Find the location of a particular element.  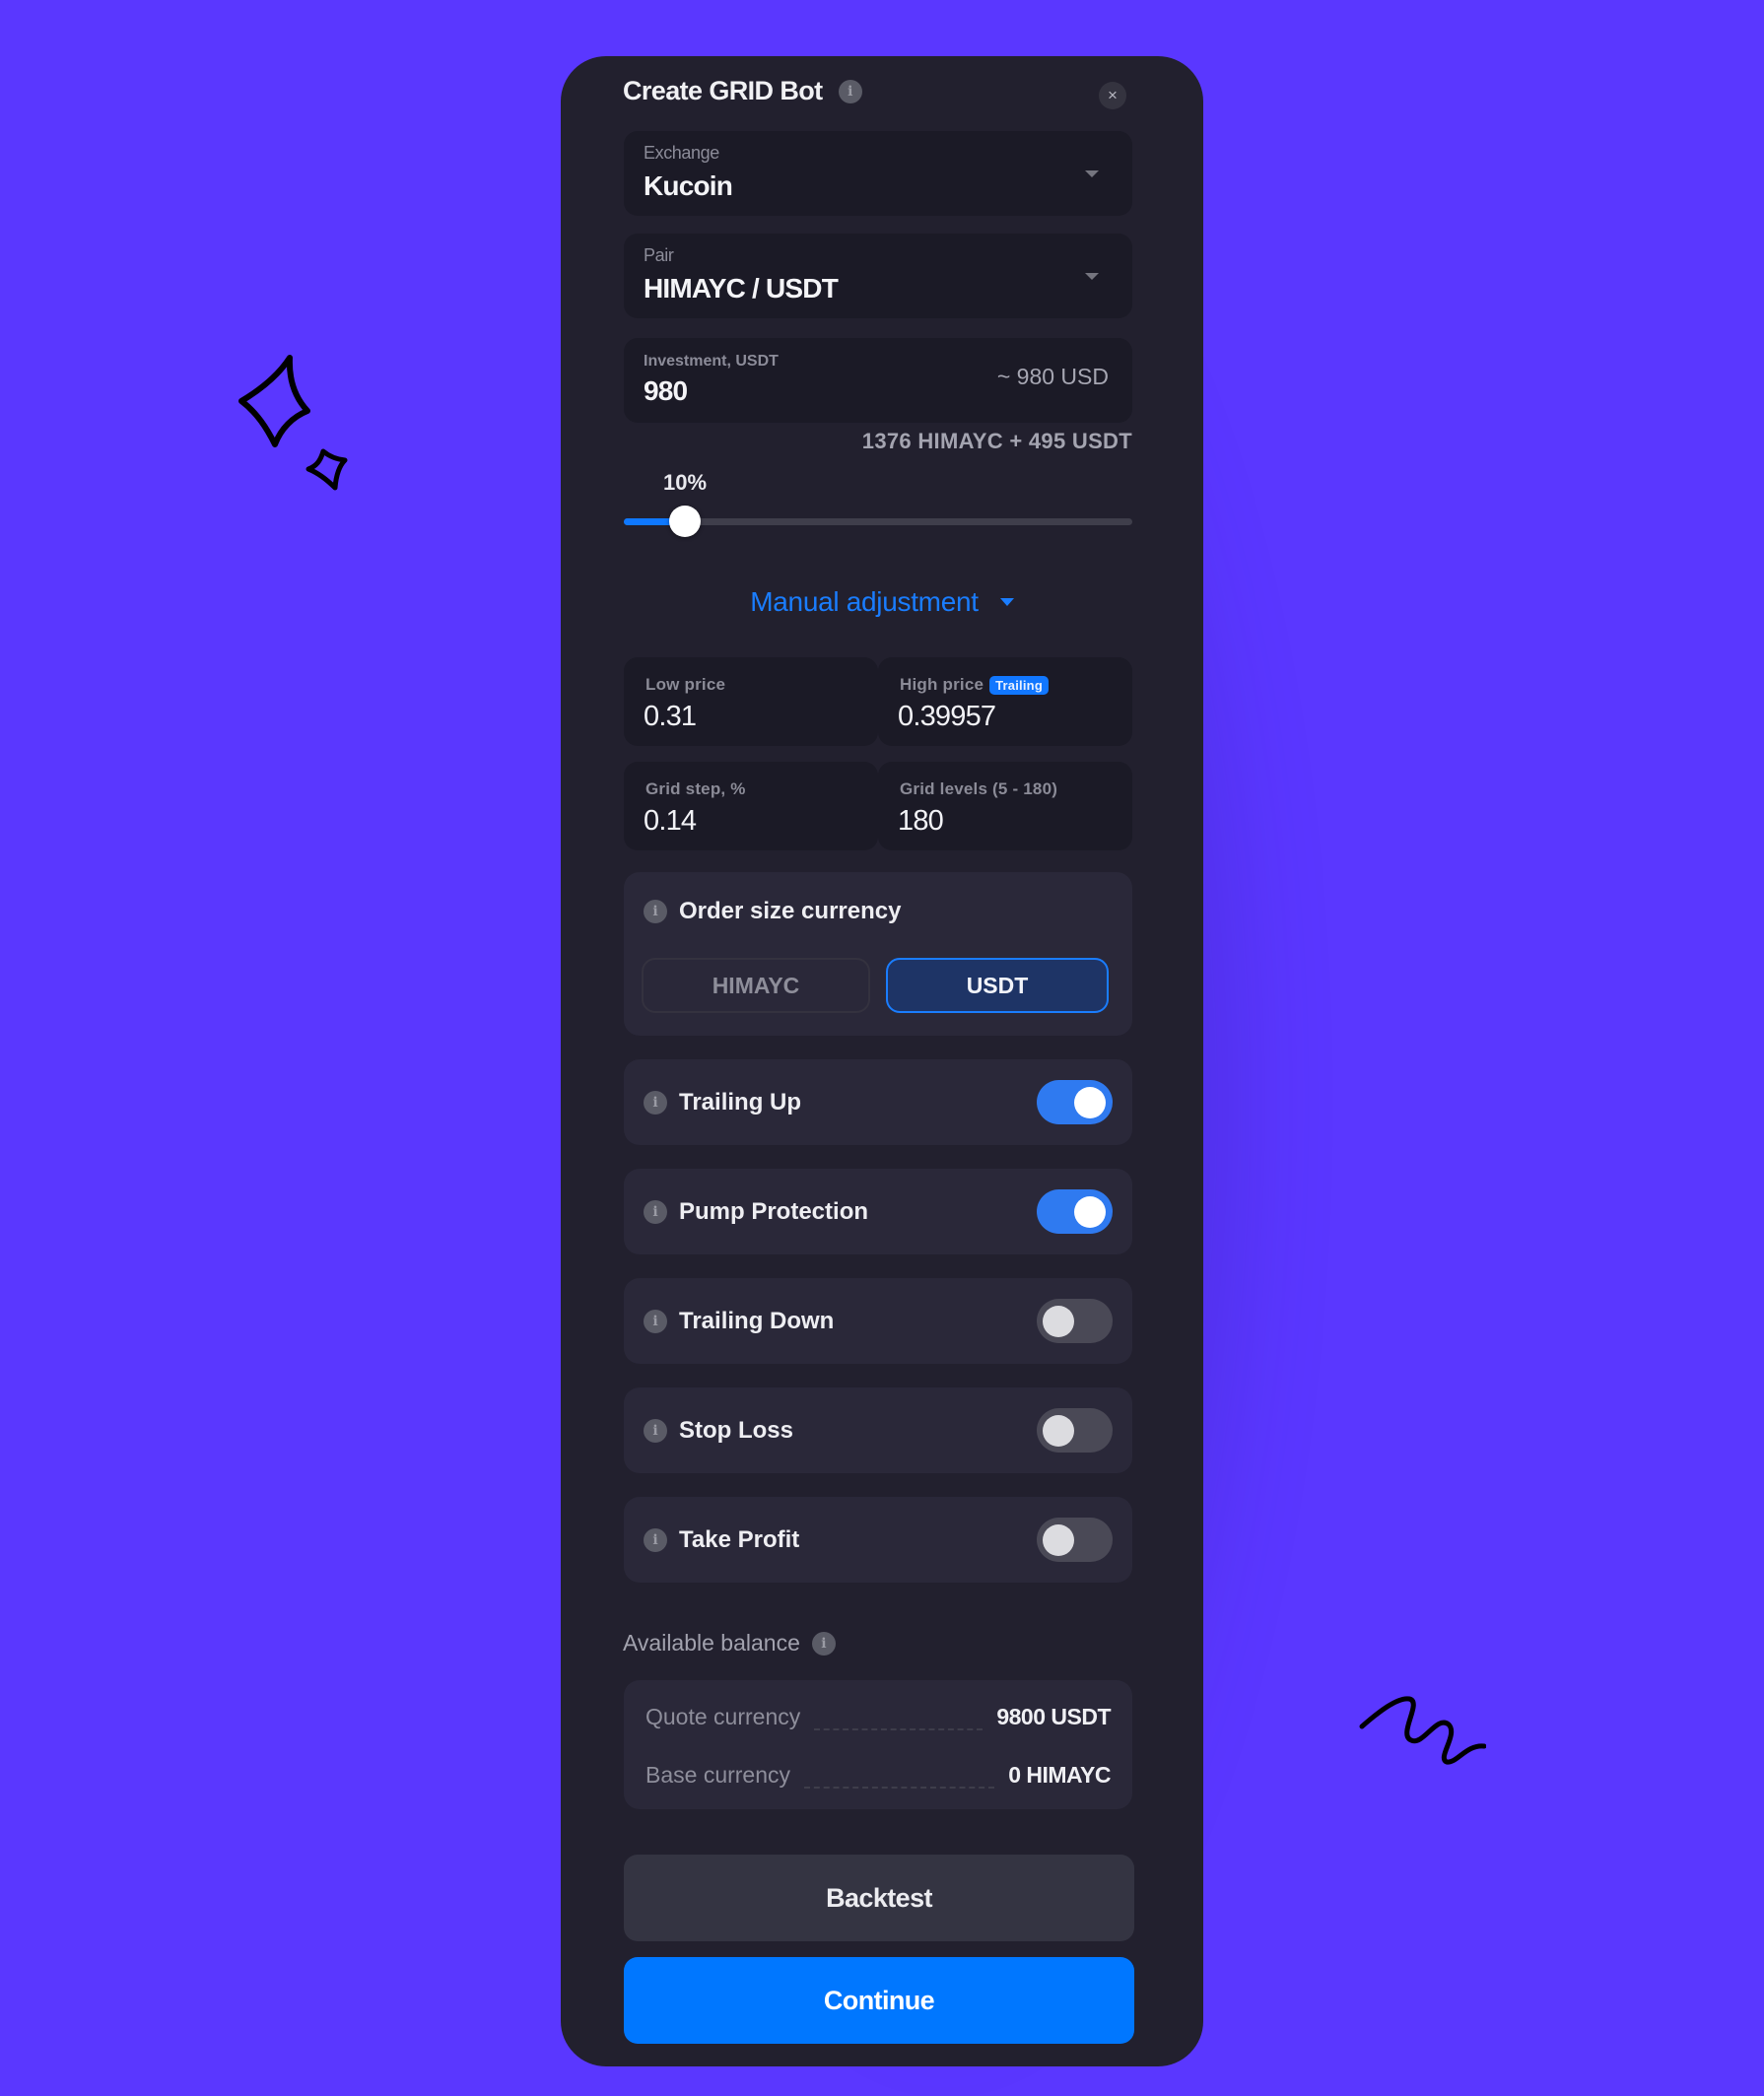

order-size-currency-panel: i Order size currency HIMAYC USDT is located at coordinates (878, 954).